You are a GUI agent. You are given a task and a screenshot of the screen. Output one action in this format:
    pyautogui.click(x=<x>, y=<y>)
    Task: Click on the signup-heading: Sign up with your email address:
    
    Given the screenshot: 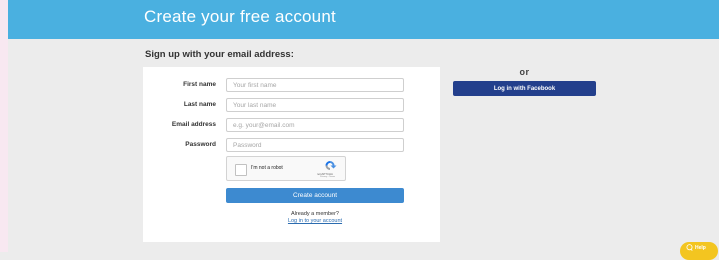 What is the action you would take?
    pyautogui.click(x=219, y=54)
    